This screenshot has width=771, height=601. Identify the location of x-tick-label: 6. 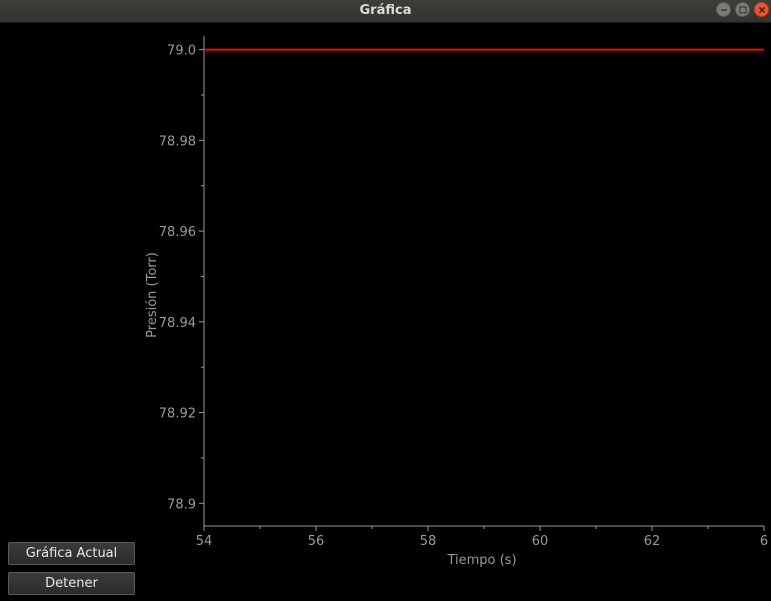
(764, 541).